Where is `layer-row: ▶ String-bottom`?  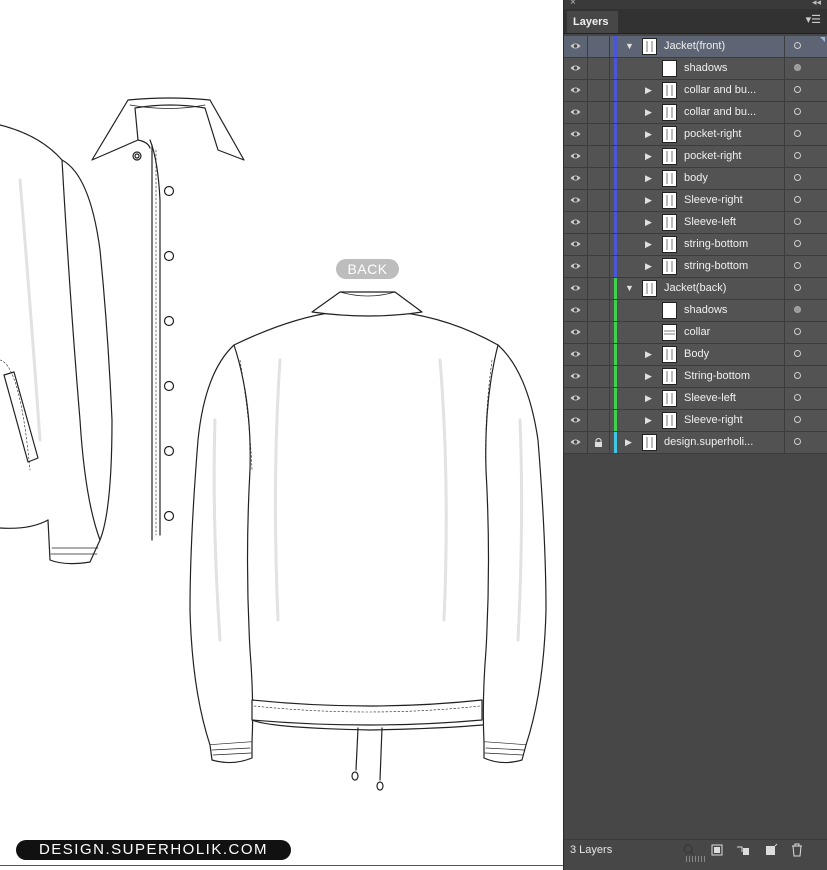
layer-row: ▶ String-bottom is located at coordinates (695, 377).